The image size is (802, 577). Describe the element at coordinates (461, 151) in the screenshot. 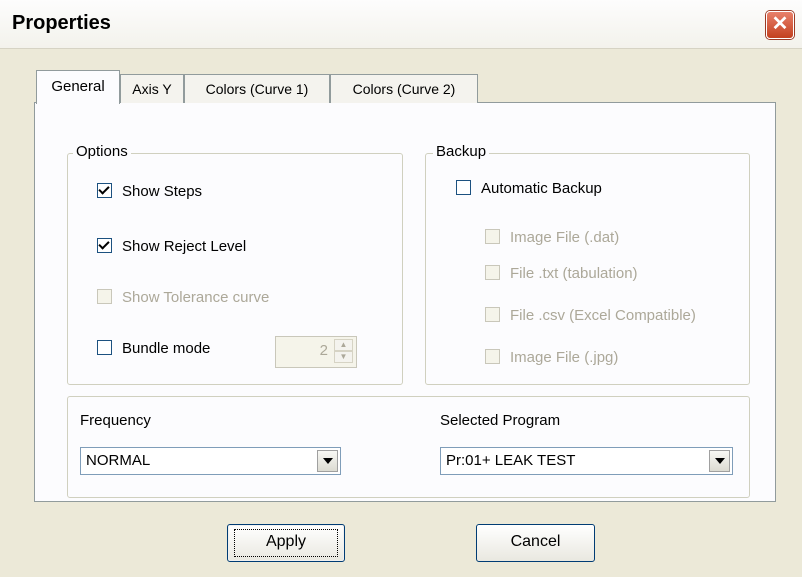

I see `backup-legend: Backup` at that location.